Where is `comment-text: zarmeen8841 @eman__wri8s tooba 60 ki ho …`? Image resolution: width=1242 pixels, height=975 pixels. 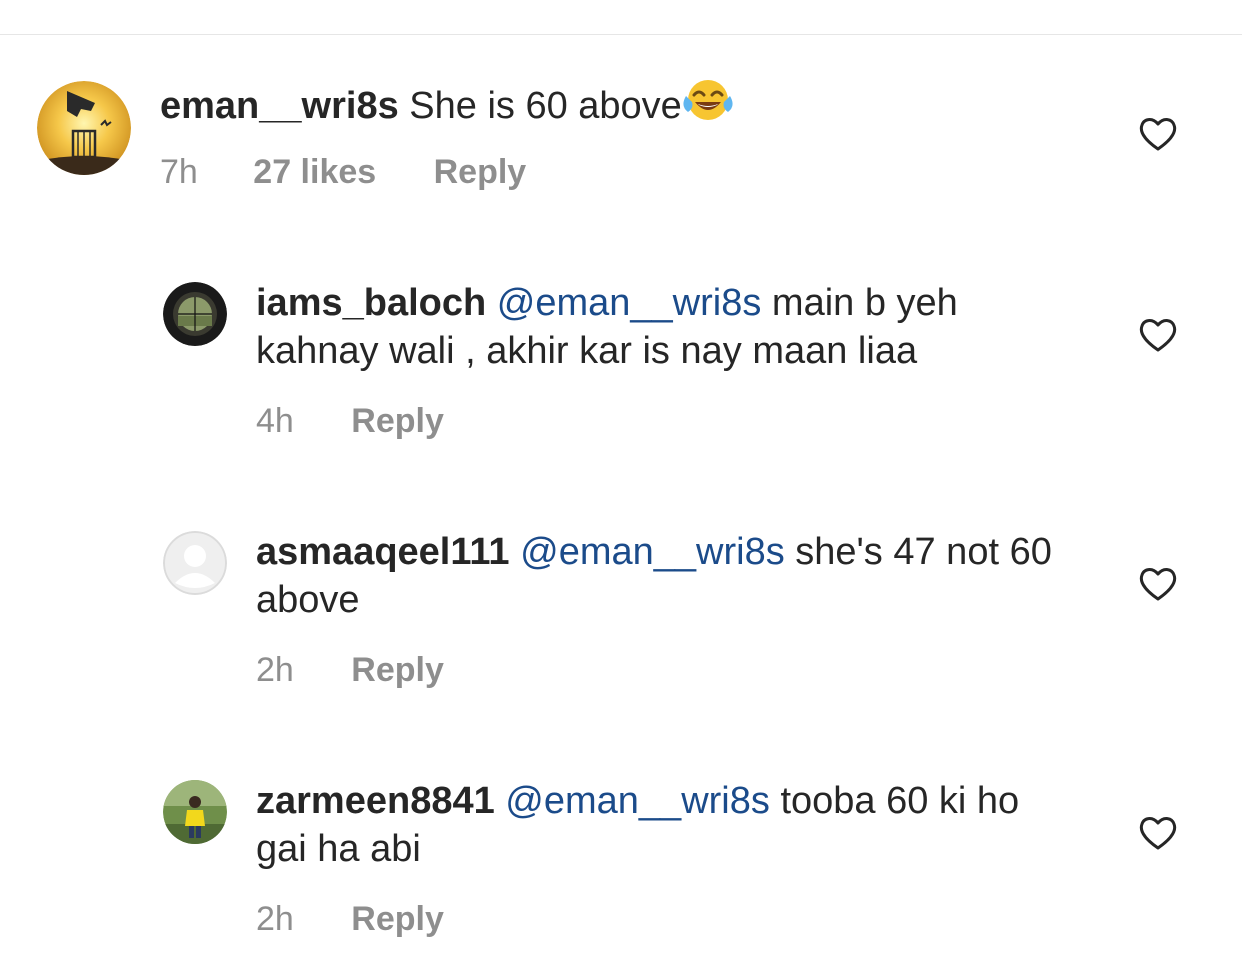
comment-text: zarmeen8841 @eman__wri8s tooba 60 ki ho … is located at coordinates (661, 825).